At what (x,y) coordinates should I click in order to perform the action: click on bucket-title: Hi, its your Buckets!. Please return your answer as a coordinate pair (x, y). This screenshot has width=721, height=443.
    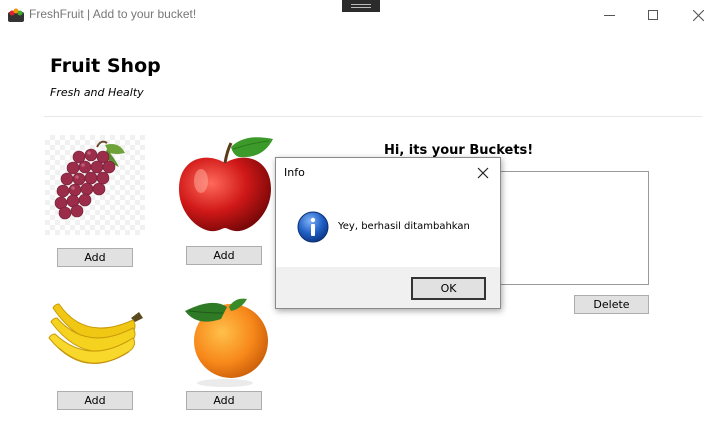
    Looking at the image, I should click on (459, 150).